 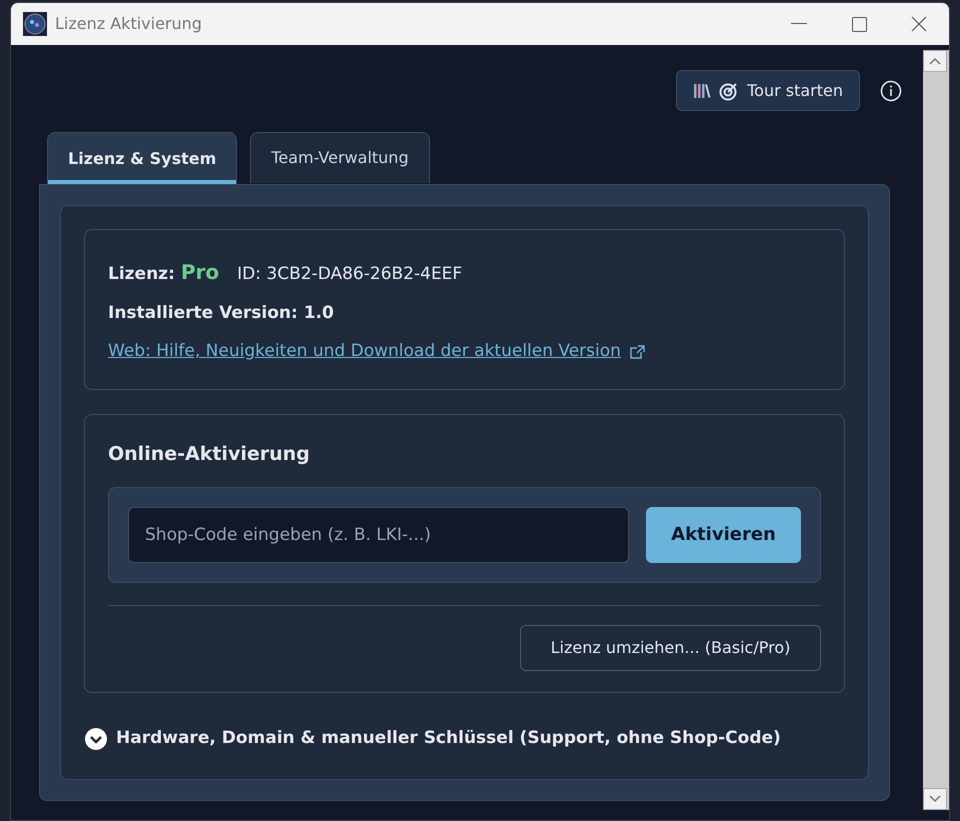 I want to click on info-icon, so click(x=891, y=91).